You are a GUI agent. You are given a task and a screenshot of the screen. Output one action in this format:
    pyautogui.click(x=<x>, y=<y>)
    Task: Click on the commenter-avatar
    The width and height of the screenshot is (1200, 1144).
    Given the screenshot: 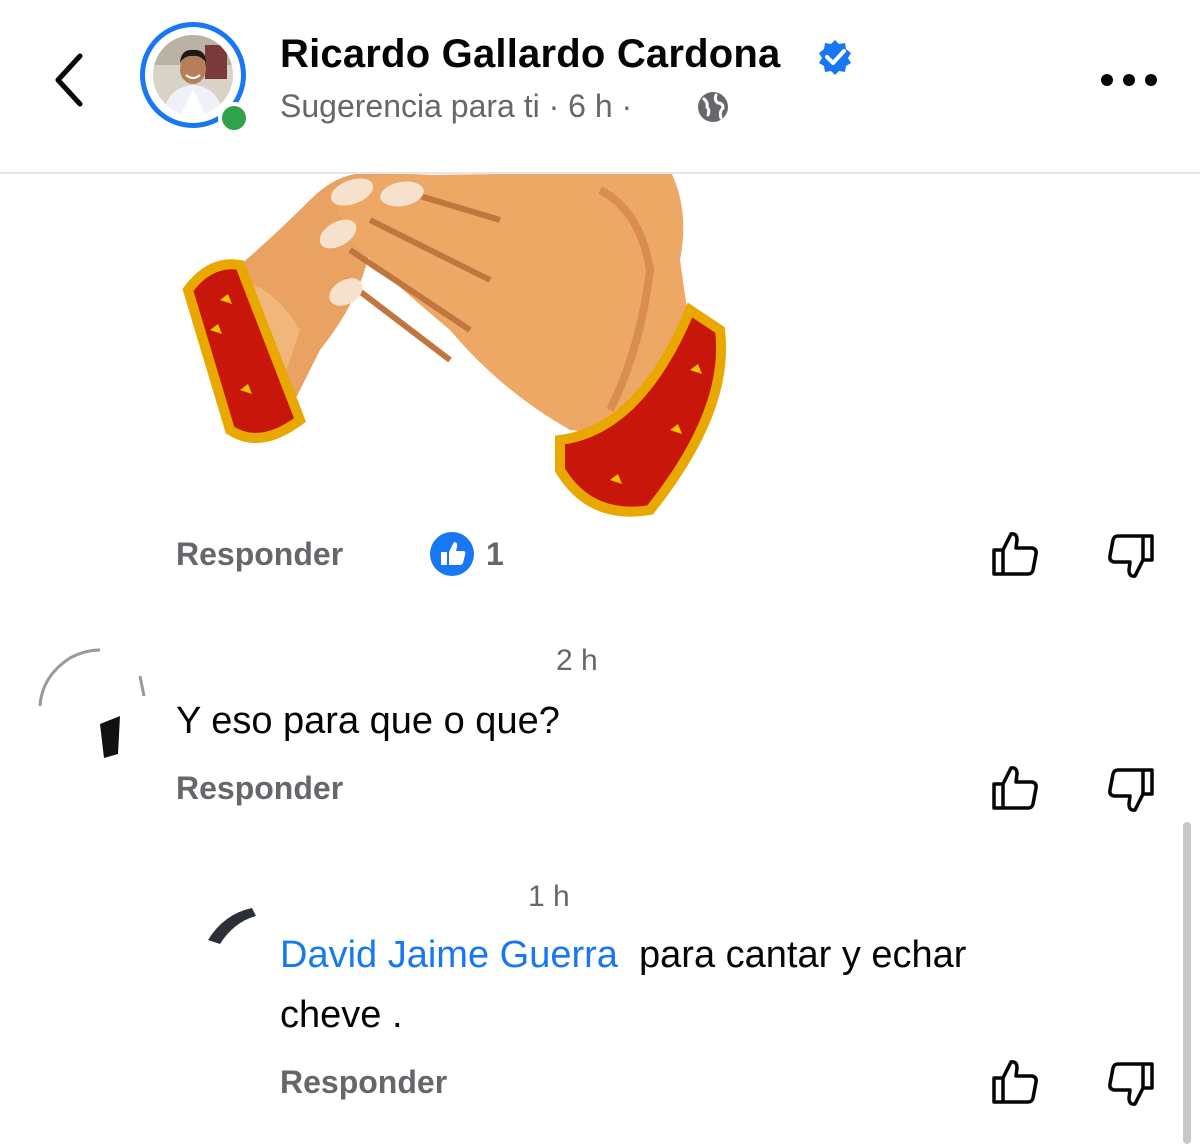 What is the action you would take?
    pyautogui.click(x=95, y=701)
    